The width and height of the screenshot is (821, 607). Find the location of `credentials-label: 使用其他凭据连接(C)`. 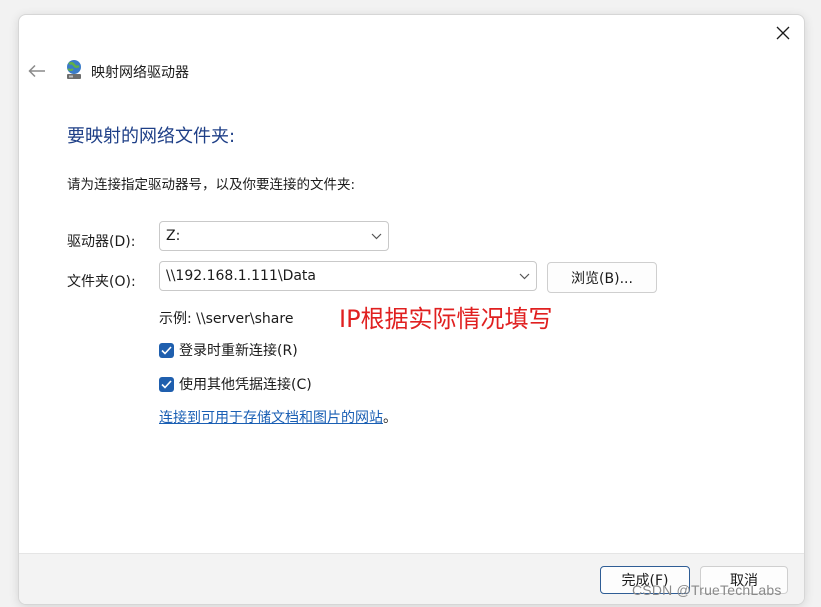

credentials-label: 使用其他凭据连接(C) is located at coordinates (245, 385).